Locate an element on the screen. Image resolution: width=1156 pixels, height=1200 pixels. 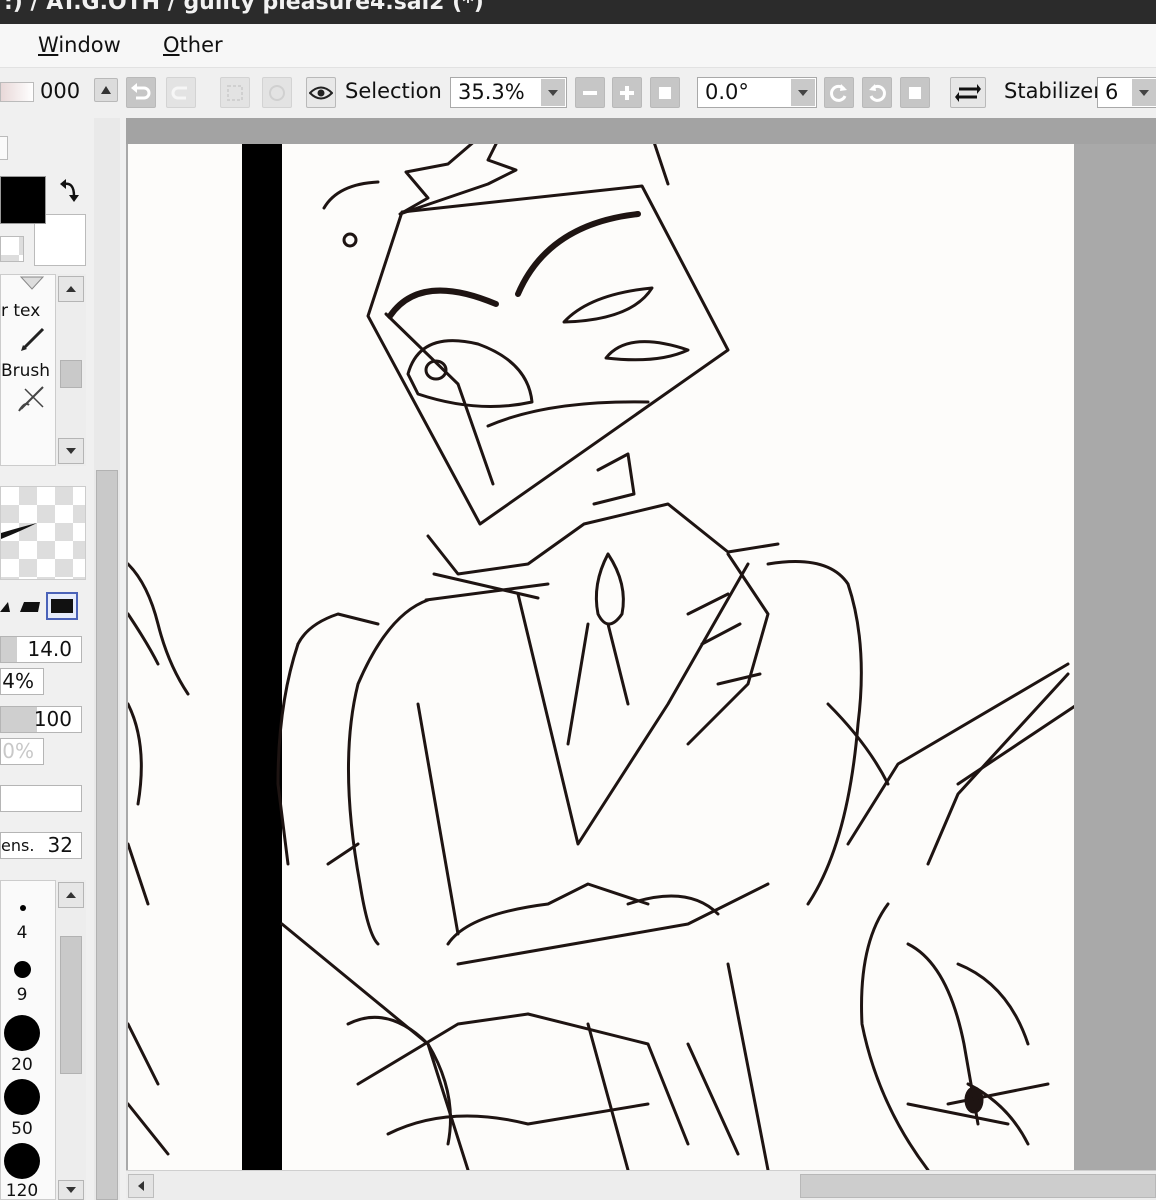
flip-horizontal-button is located at coordinates (968, 92).